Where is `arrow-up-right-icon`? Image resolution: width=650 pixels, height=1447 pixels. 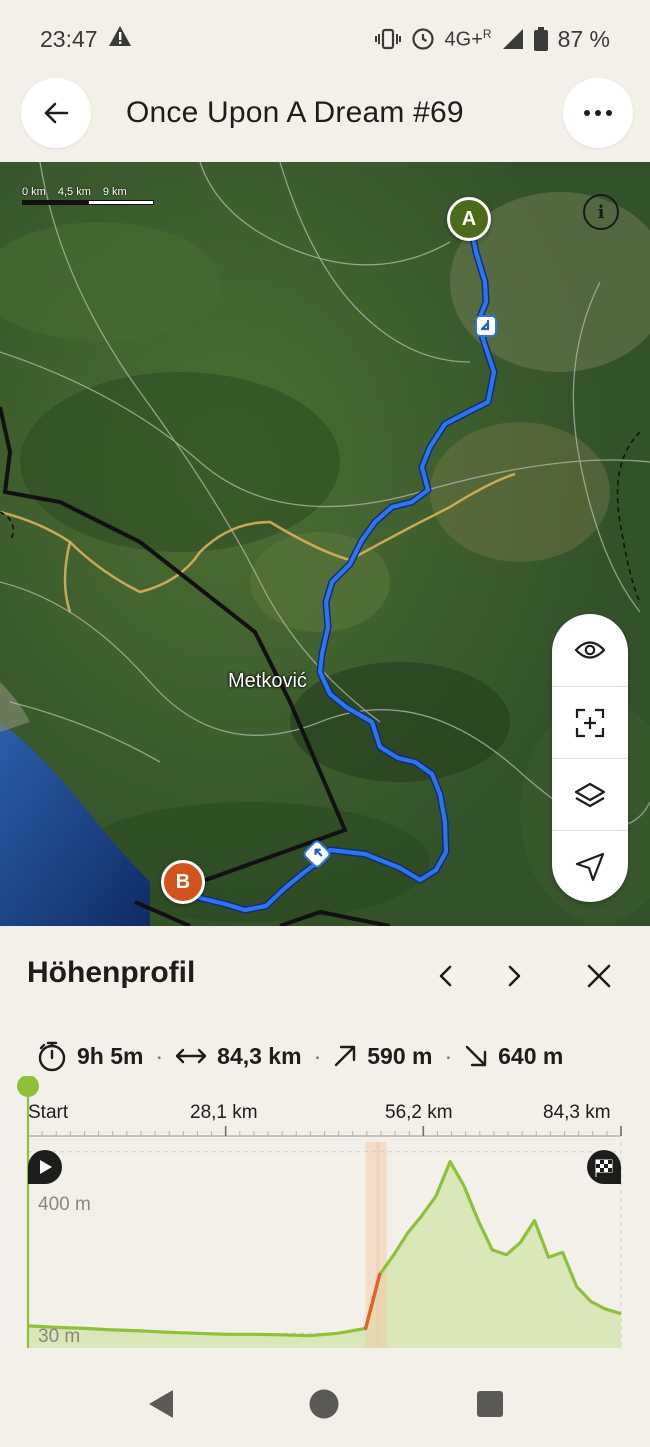 arrow-up-right-icon is located at coordinates (345, 1056).